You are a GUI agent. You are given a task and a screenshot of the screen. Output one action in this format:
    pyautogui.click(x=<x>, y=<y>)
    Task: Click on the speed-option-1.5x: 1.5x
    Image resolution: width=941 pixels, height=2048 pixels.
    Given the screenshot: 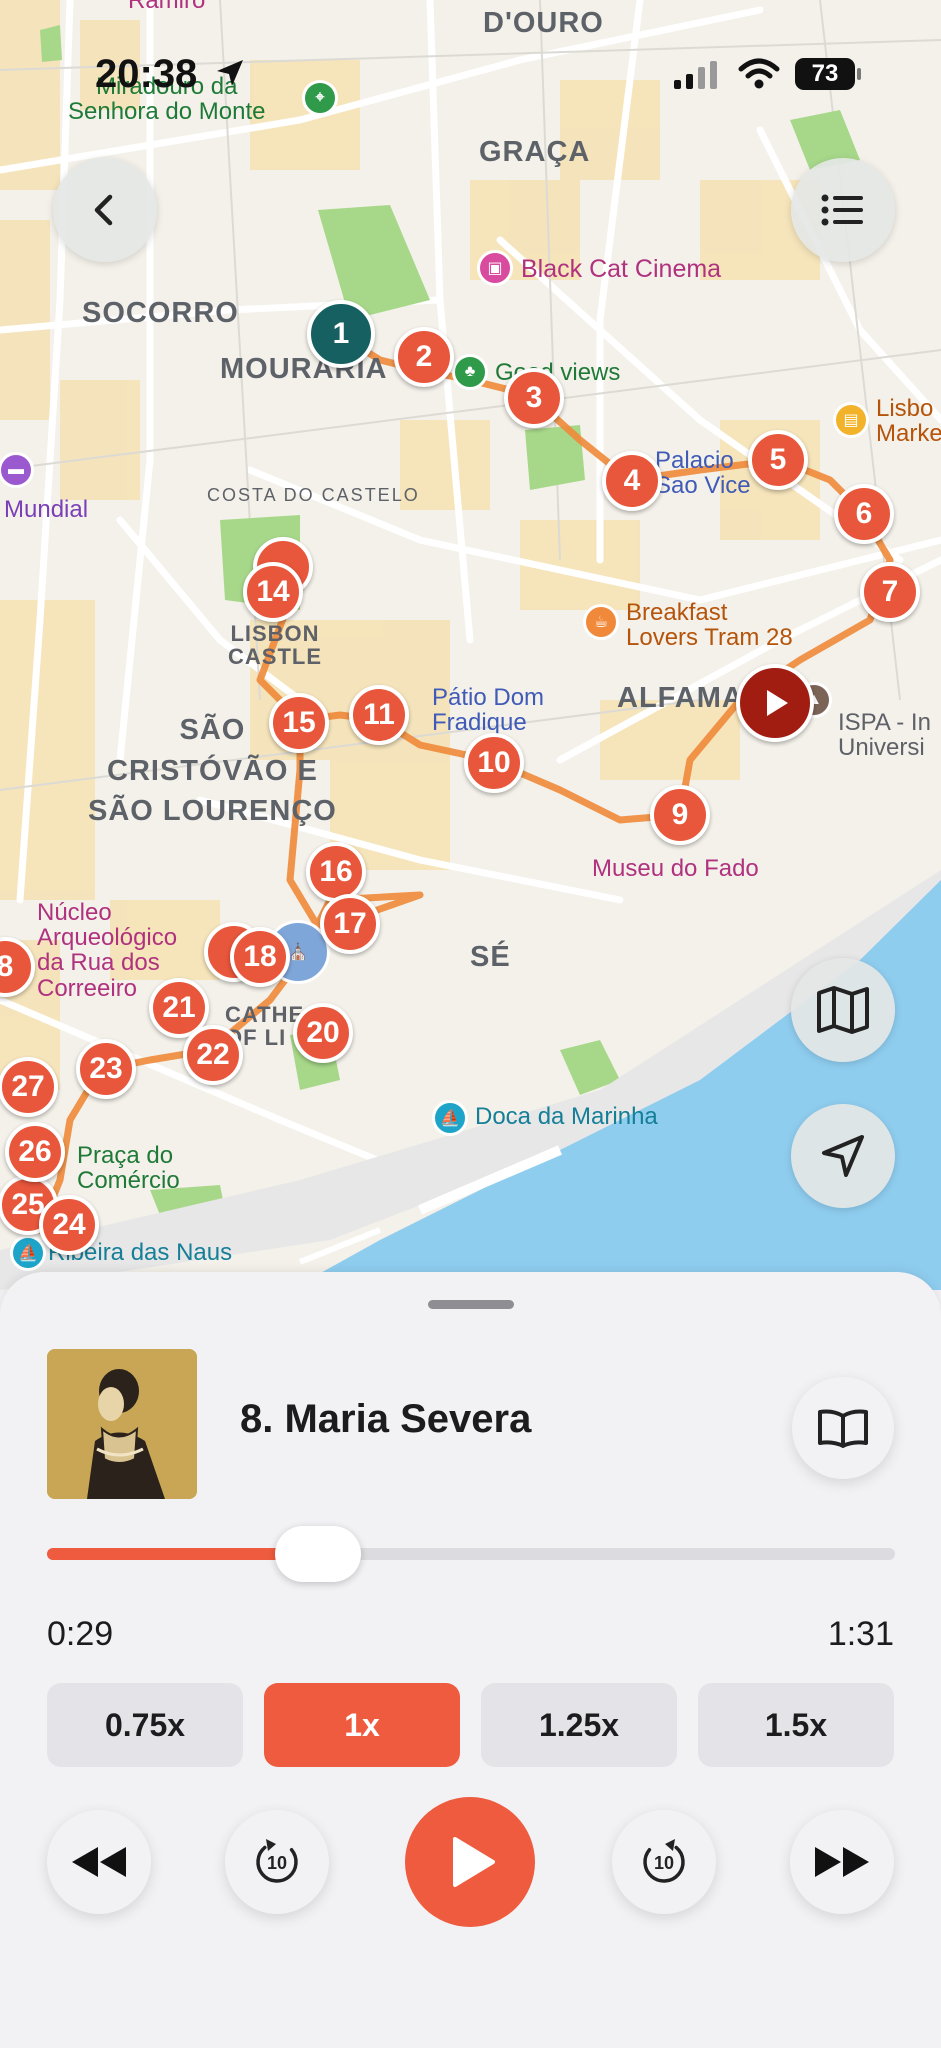 What is the action you would take?
    pyautogui.click(x=796, y=1725)
    